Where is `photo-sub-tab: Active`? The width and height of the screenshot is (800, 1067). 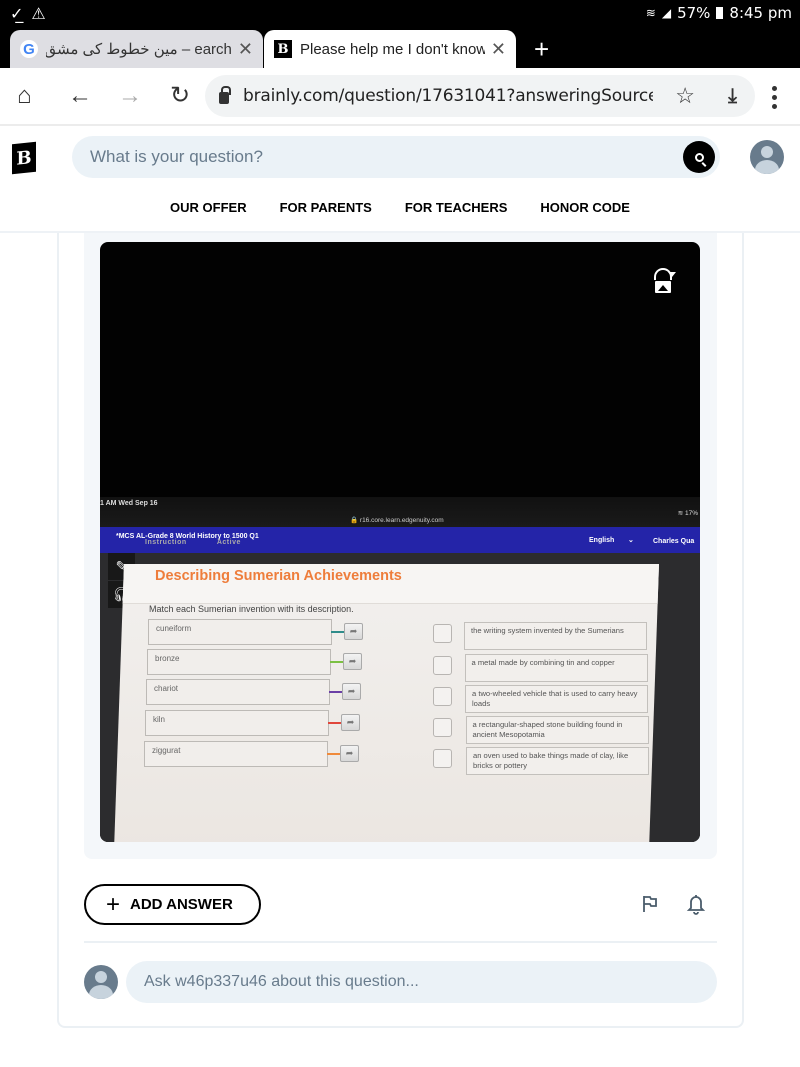
photo-sub-tab: Active is located at coordinates (228, 542).